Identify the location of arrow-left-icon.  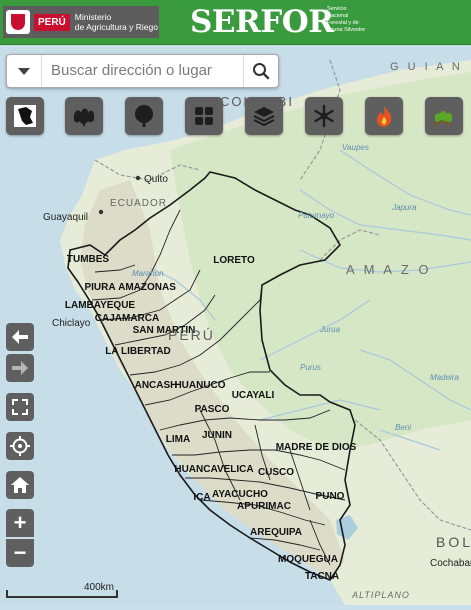
(20, 337).